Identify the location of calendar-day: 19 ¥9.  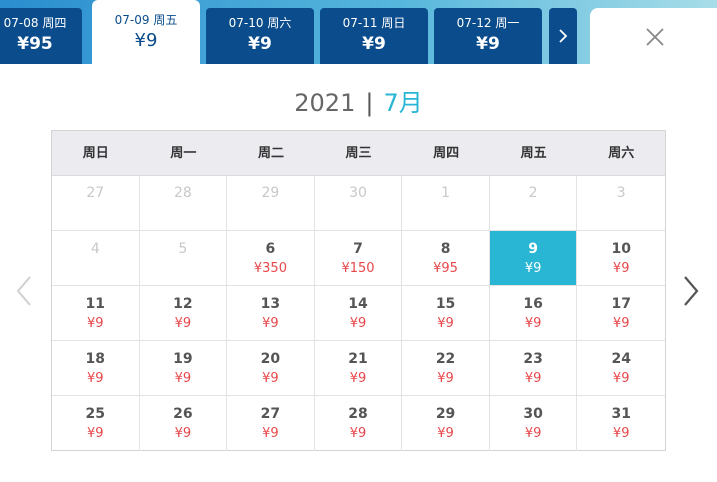
(183, 368).